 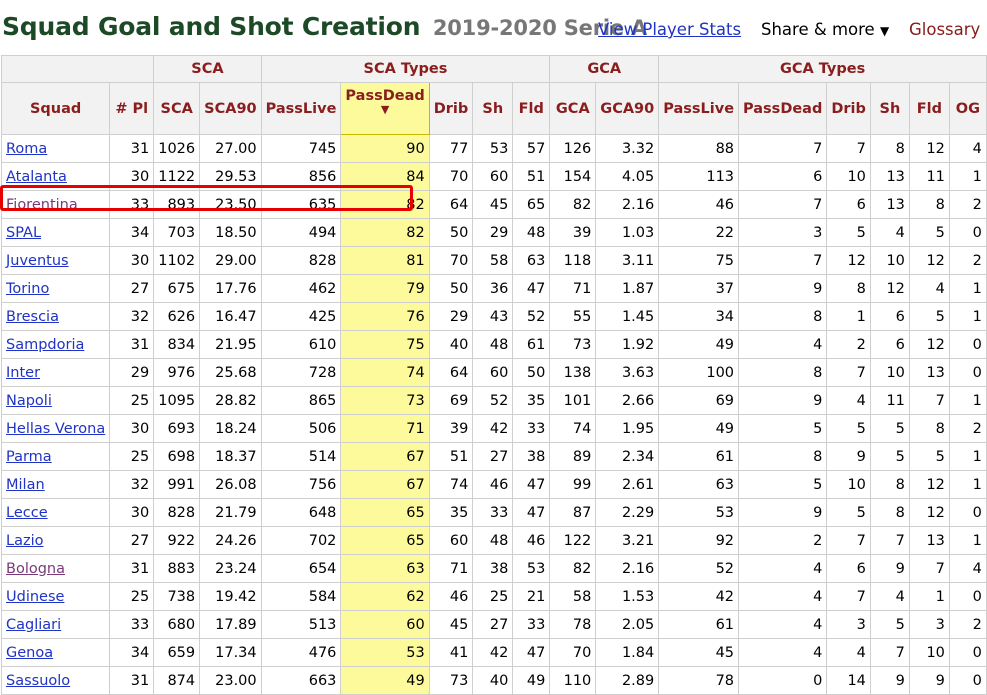 What do you see at coordinates (783, 400) in the screenshot?
I see `table-cell: 9` at bounding box center [783, 400].